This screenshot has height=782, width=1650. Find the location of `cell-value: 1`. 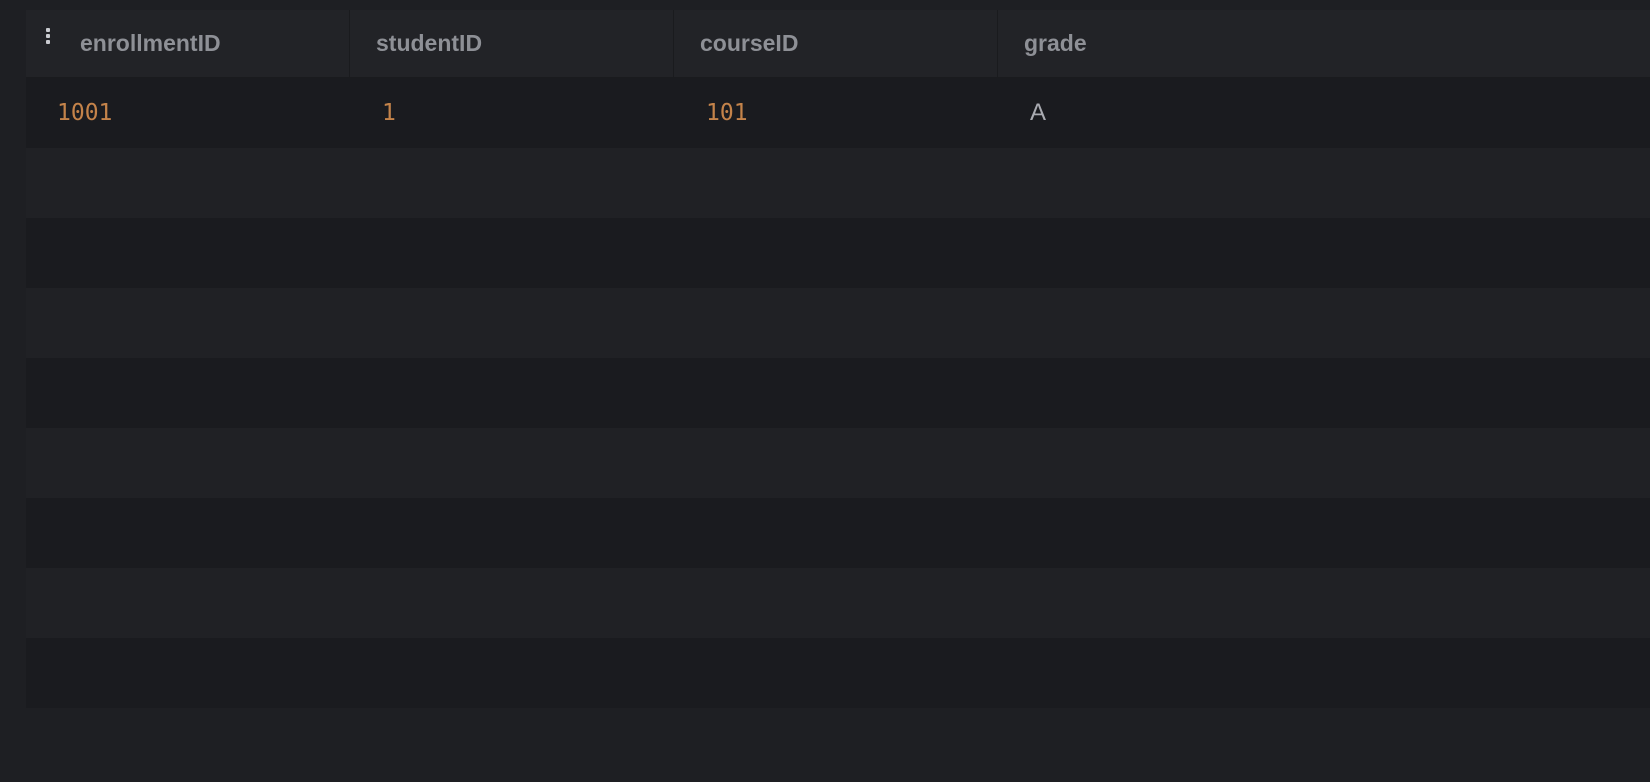

cell-value: 1 is located at coordinates (389, 113).